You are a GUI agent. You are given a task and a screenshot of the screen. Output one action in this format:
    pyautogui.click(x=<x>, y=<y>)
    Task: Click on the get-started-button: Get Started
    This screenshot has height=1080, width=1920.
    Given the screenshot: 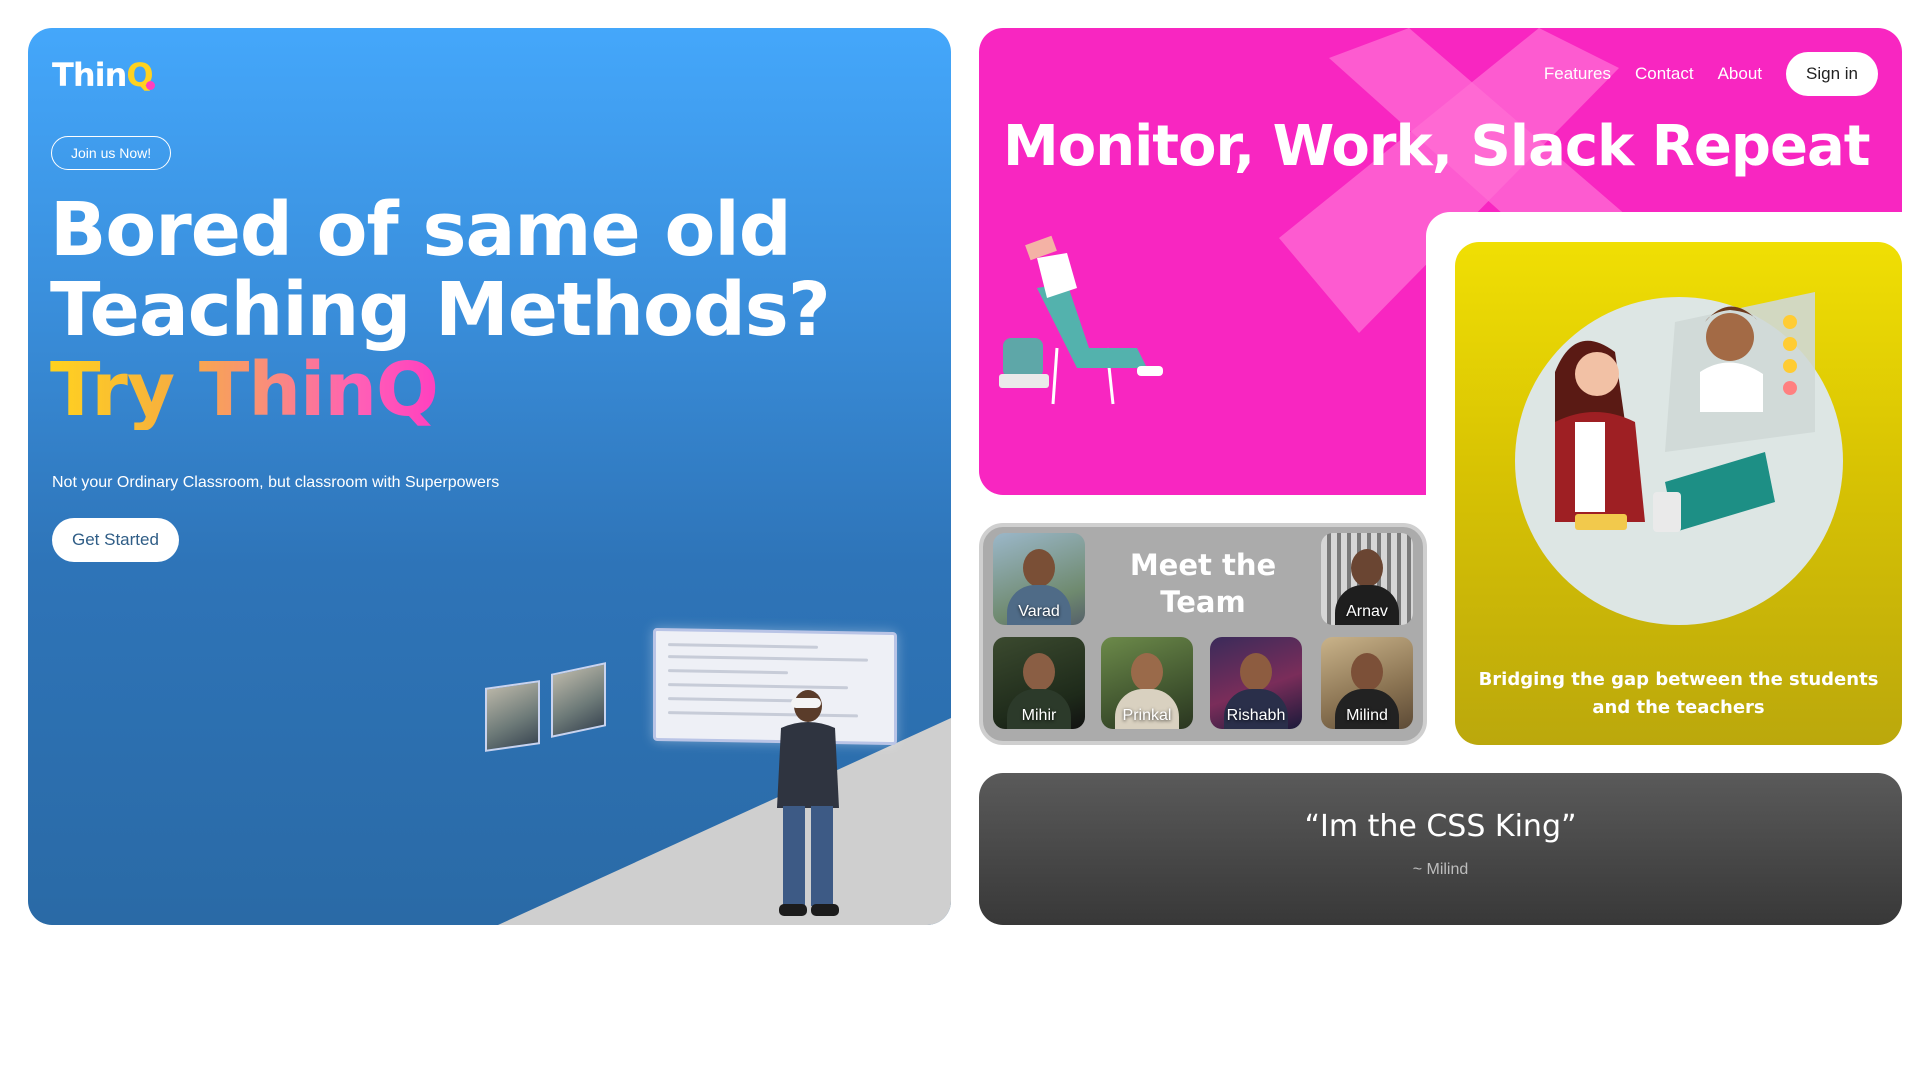 What is the action you would take?
    pyautogui.click(x=115, y=540)
    